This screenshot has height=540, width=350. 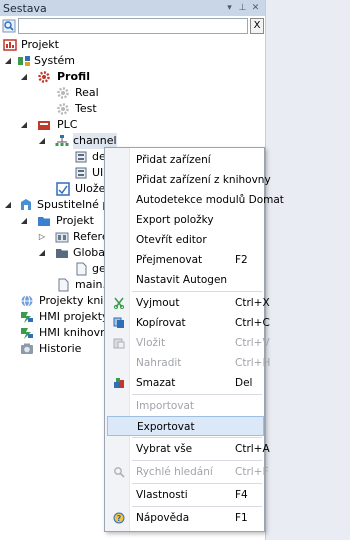 What do you see at coordinates (87, 92) in the screenshot?
I see `tree-label: Real` at bounding box center [87, 92].